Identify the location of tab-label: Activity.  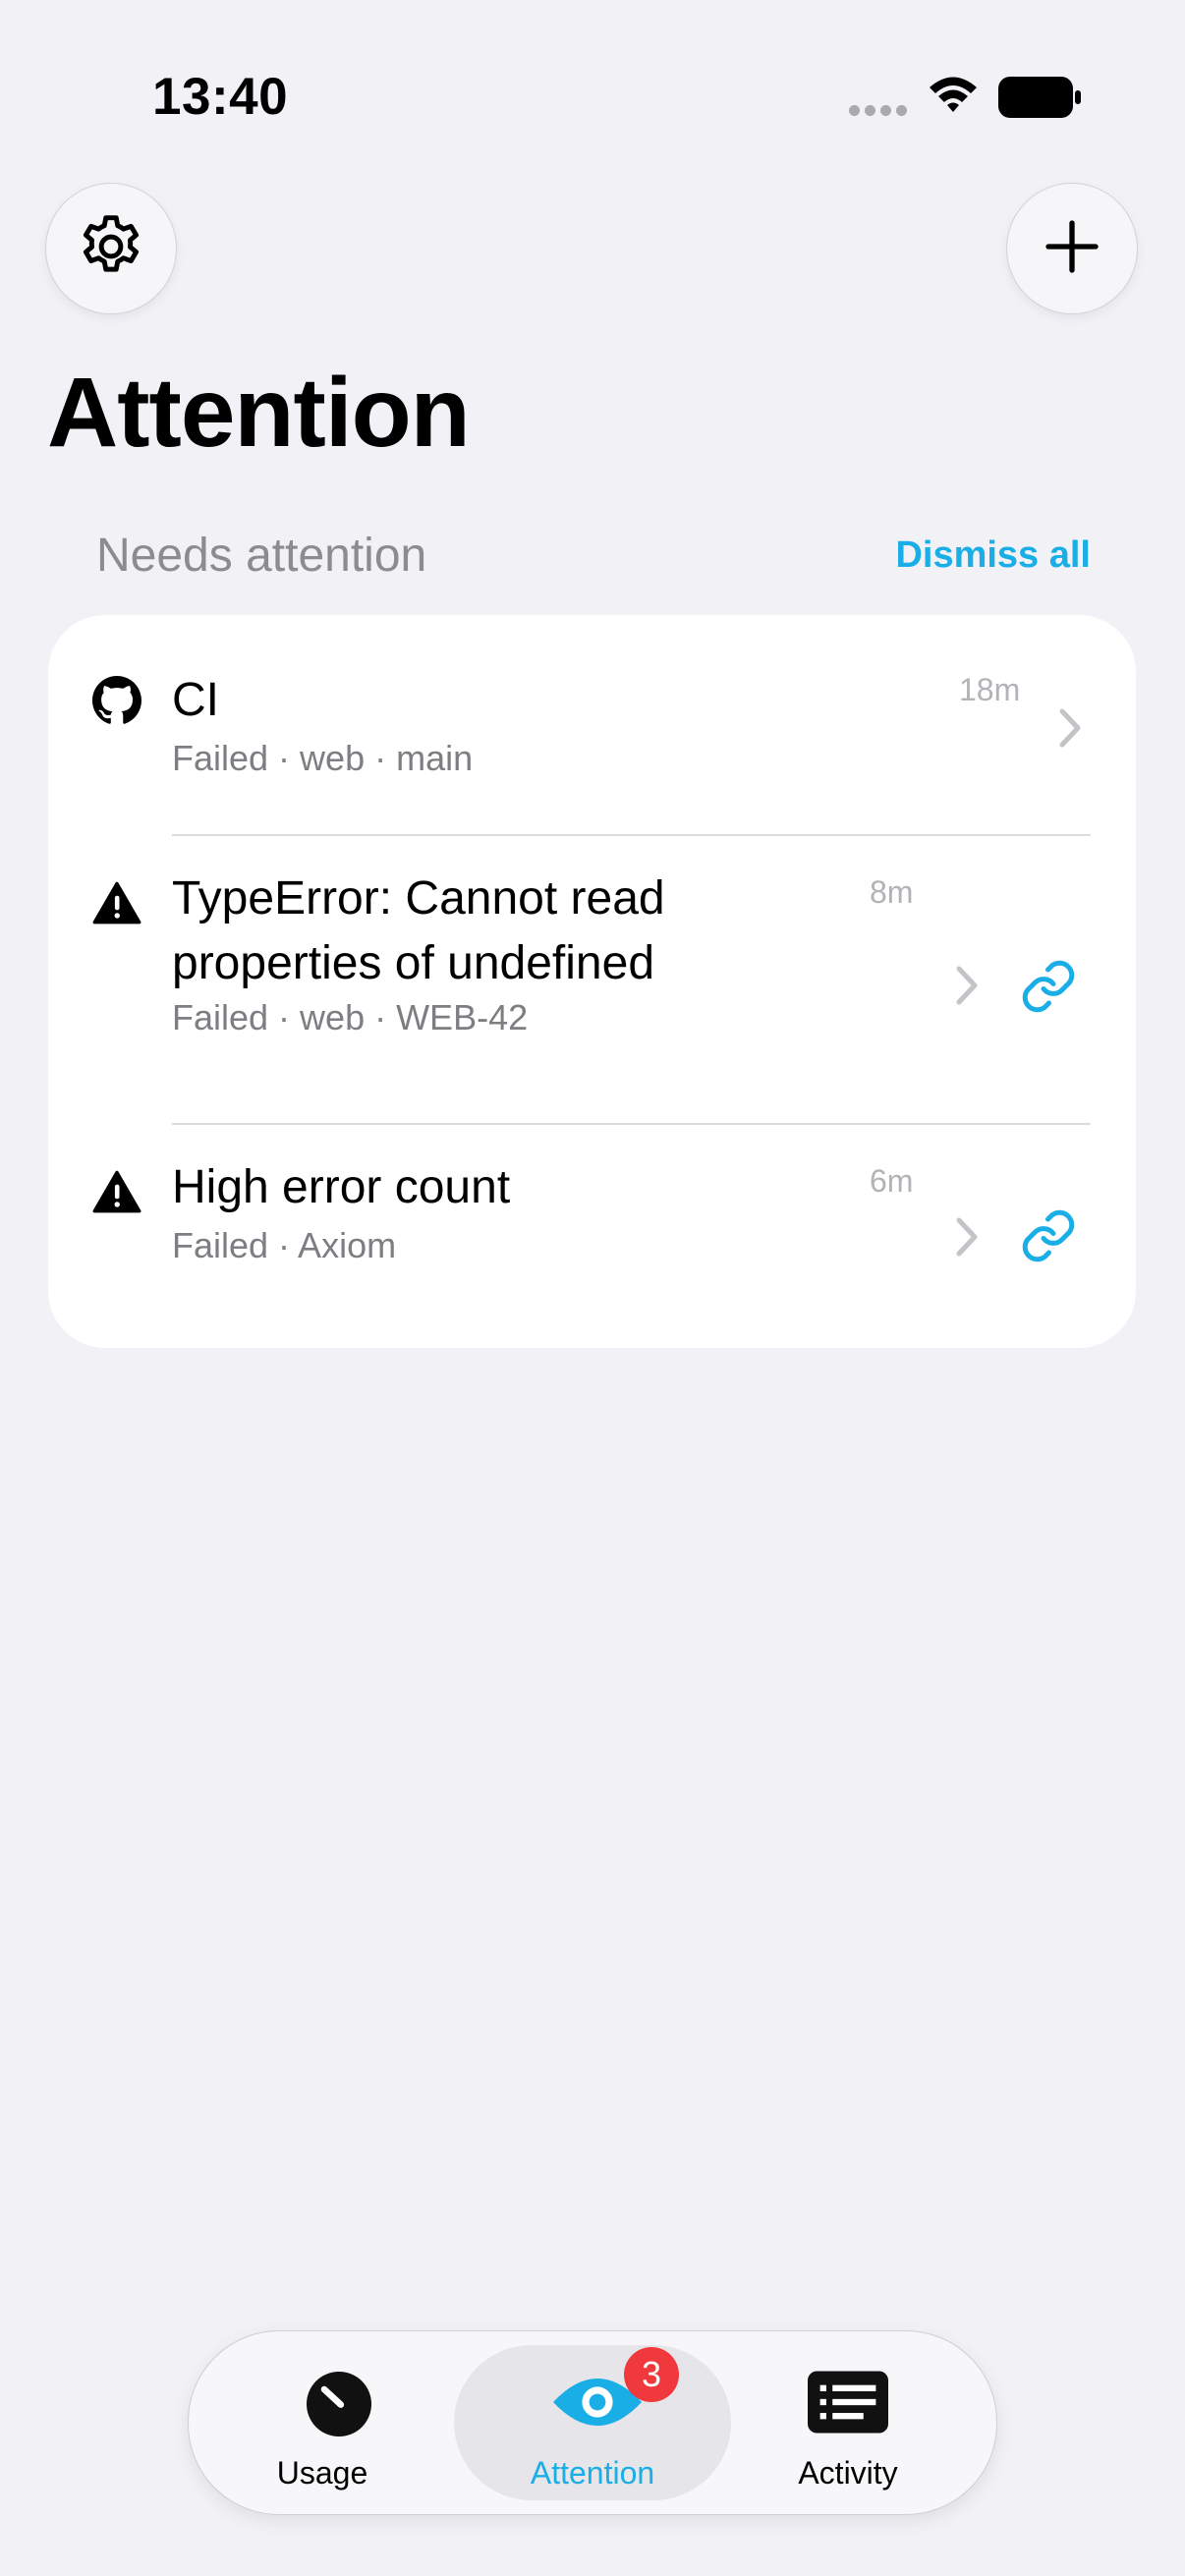
(848, 2473).